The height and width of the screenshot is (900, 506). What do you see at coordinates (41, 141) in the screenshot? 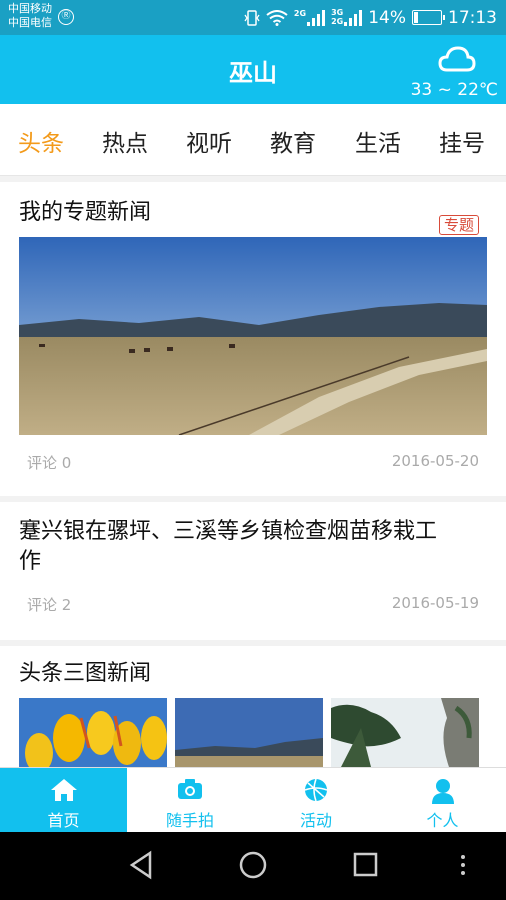
I see `tab-headline: 头条` at bounding box center [41, 141].